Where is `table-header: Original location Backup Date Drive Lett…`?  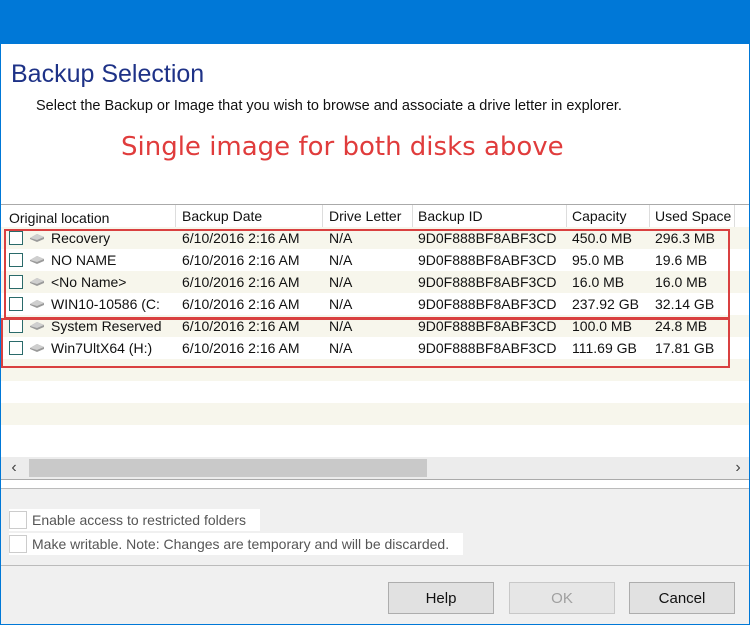
table-header: Original location Backup Date Drive Lett… is located at coordinates (375, 216).